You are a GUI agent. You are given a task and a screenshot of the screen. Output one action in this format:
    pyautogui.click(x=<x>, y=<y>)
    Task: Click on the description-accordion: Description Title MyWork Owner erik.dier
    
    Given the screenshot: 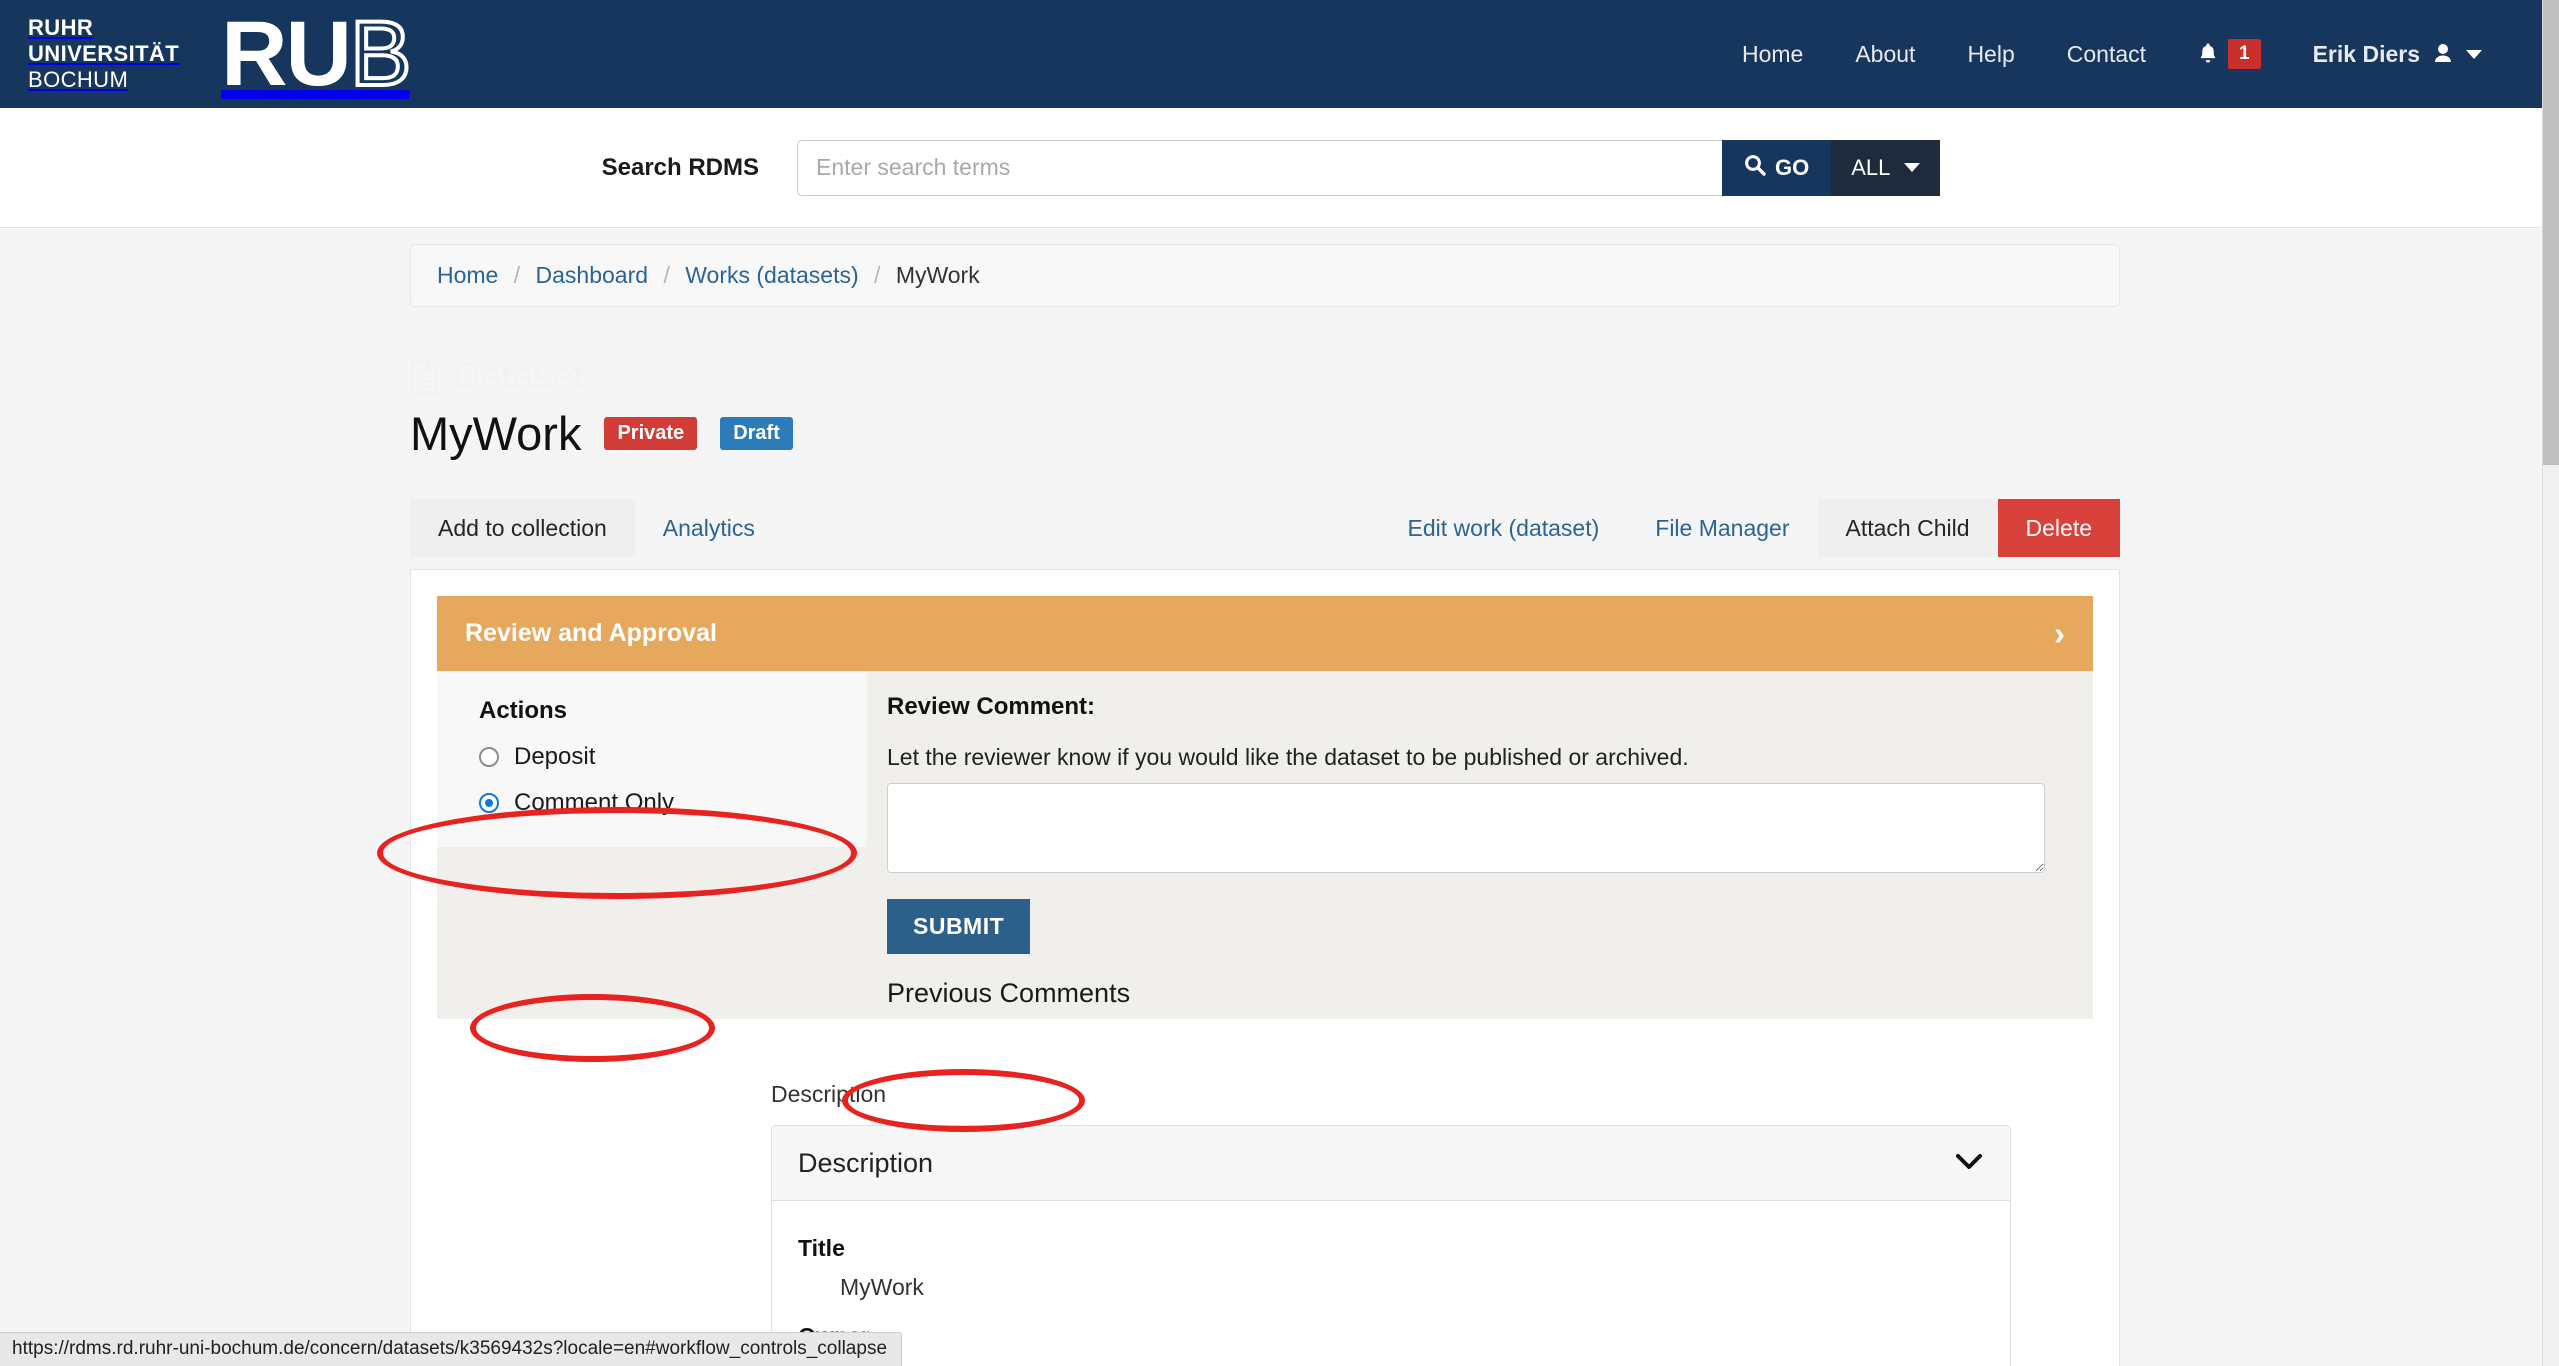 What is the action you would take?
    pyautogui.click(x=1391, y=1245)
    